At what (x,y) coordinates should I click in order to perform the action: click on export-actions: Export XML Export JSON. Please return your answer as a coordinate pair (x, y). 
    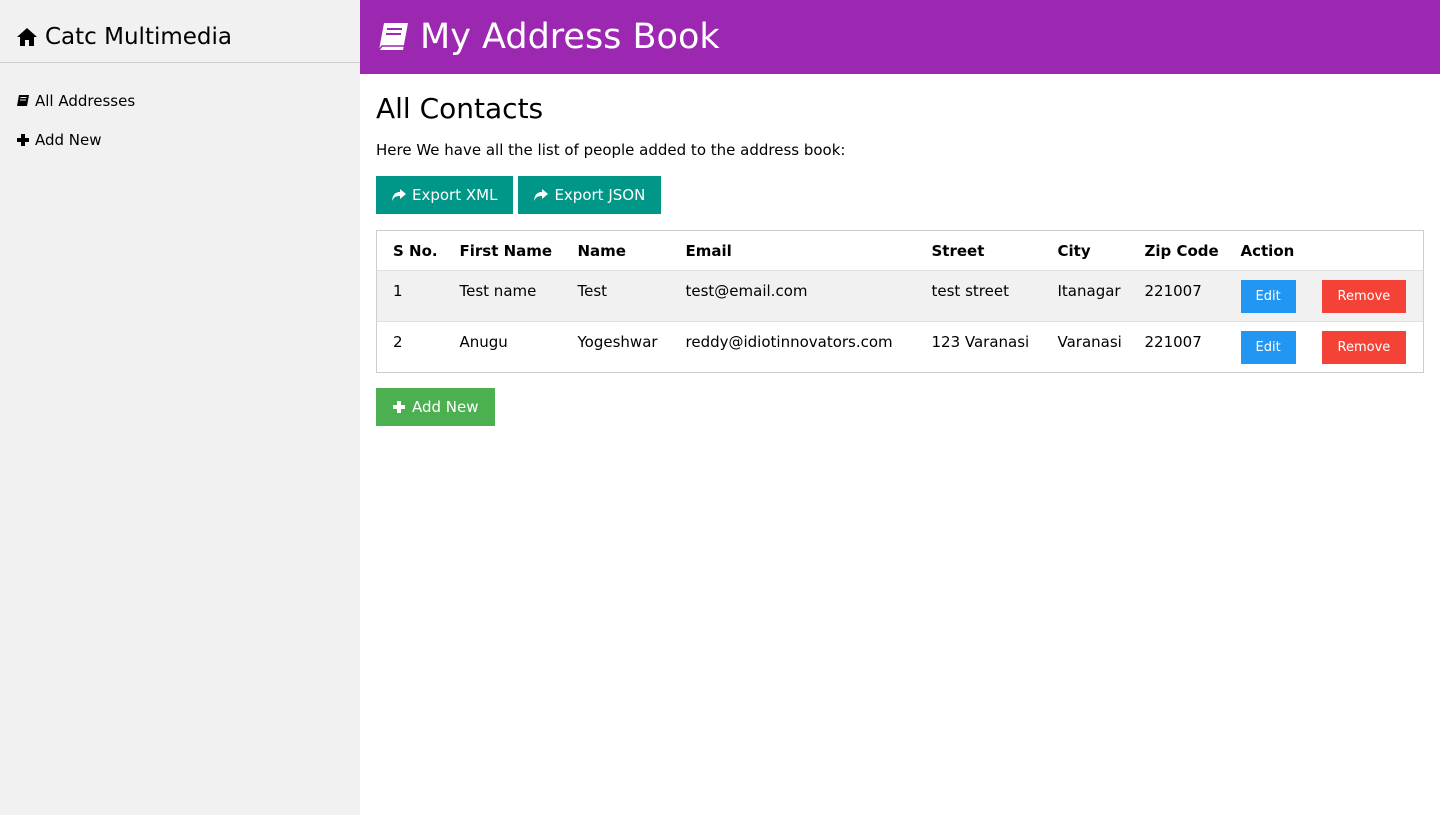
    Looking at the image, I should click on (900, 195).